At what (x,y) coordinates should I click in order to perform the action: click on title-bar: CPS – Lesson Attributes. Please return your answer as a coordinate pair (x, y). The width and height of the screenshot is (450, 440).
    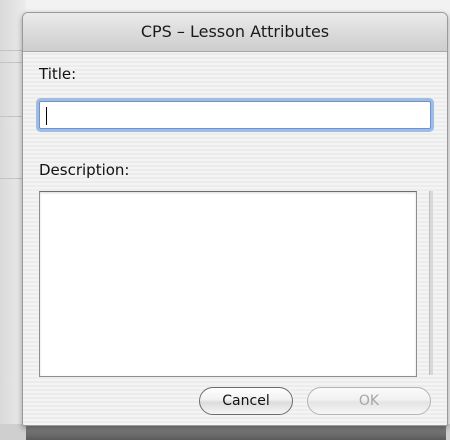
    Looking at the image, I should click on (235, 32).